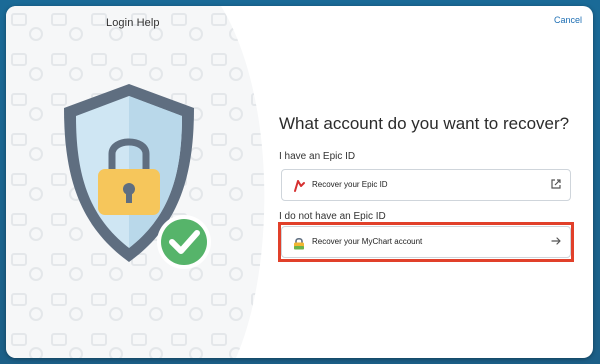 The image size is (600, 364). I want to click on page-heading: What account do you want to recover?, so click(424, 123).